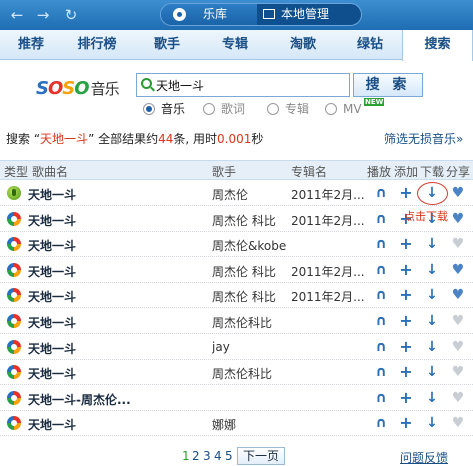  Describe the element at coordinates (236, 193) in the screenshot. I see `table-row: 天地一斗 周杰伦 2011年2月... ∩ + ↓ ♥` at that location.